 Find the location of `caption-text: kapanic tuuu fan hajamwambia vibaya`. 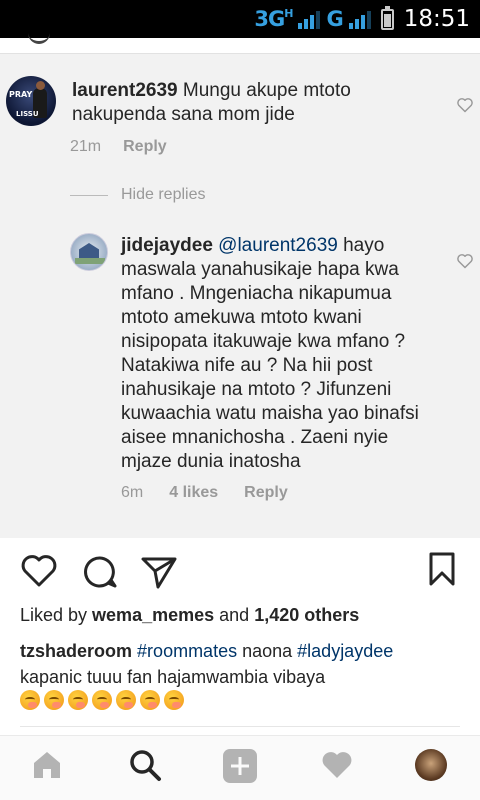

caption-text: kapanic tuuu fan hajamwambia vibaya is located at coordinates (173, 677).